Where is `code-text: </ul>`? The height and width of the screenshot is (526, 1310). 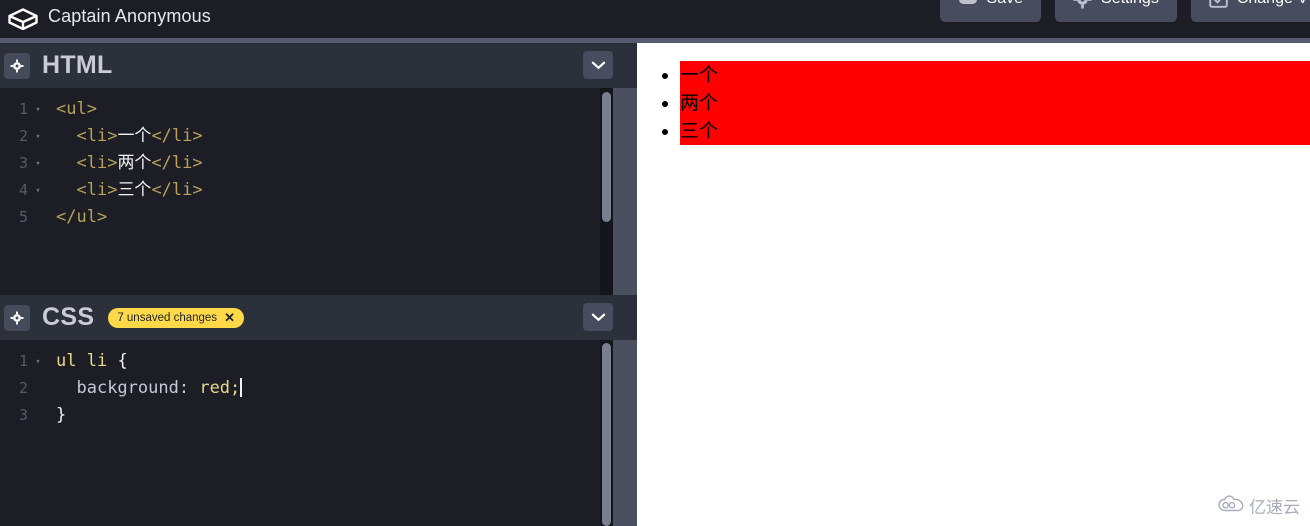
code-text: </ul> is located at coordinates (77, 217).